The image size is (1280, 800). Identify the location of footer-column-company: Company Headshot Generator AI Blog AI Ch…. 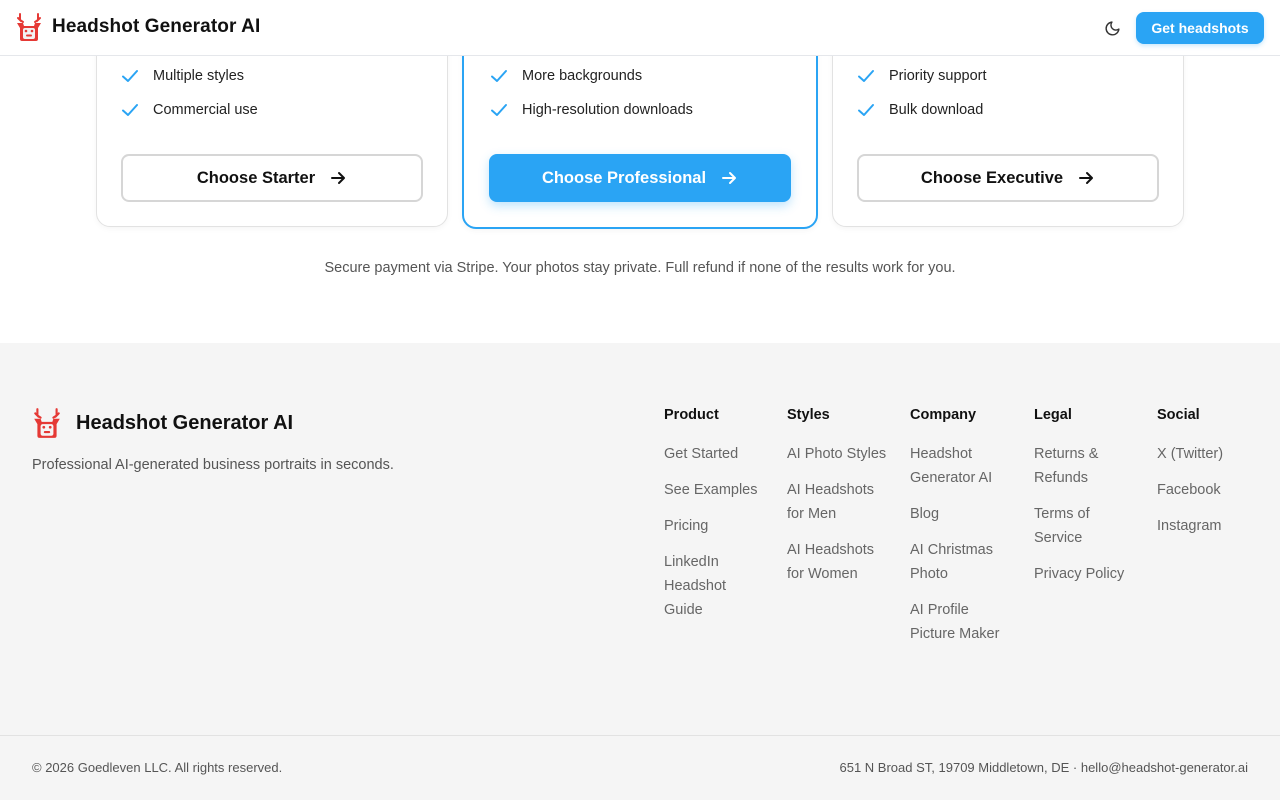
(958, 532).